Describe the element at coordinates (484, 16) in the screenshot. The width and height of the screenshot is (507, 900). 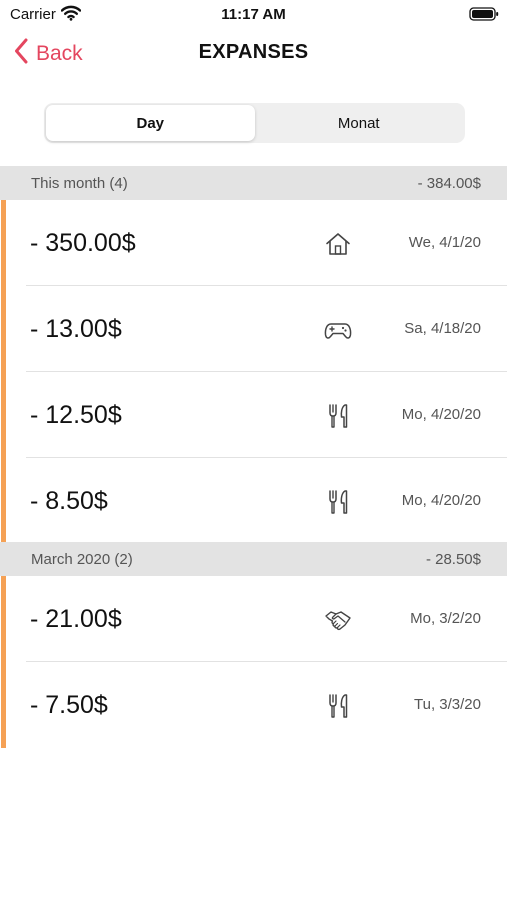
I see `battery-icon` at that location.